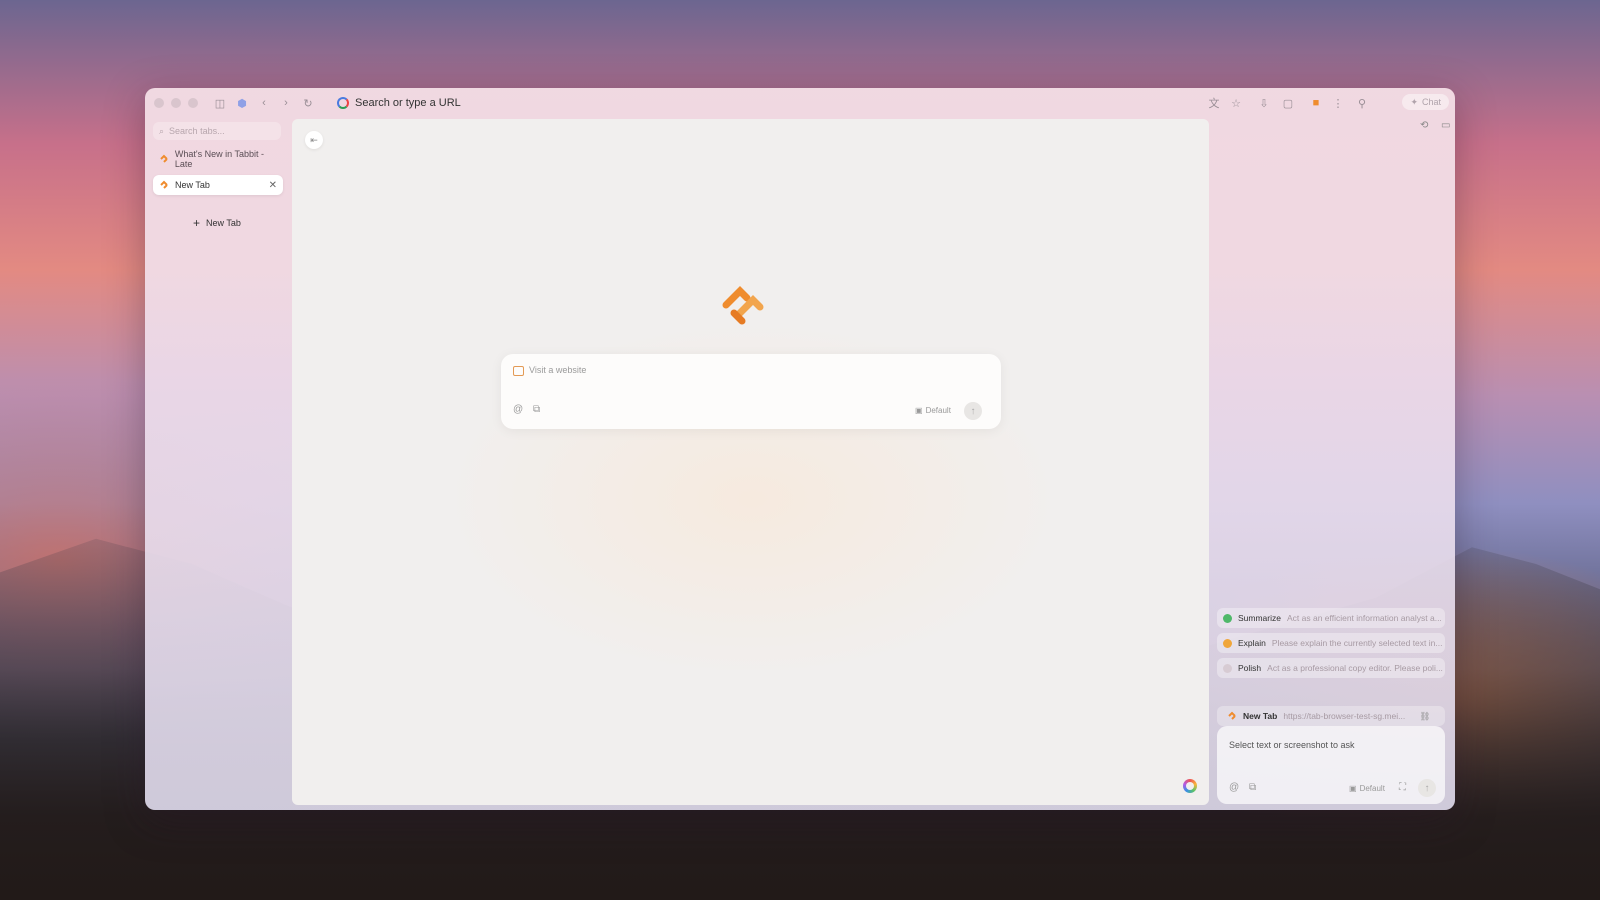  Describe the element at coordinates (1227, 643) in the screenshot. I see `explain-icon` at that location.